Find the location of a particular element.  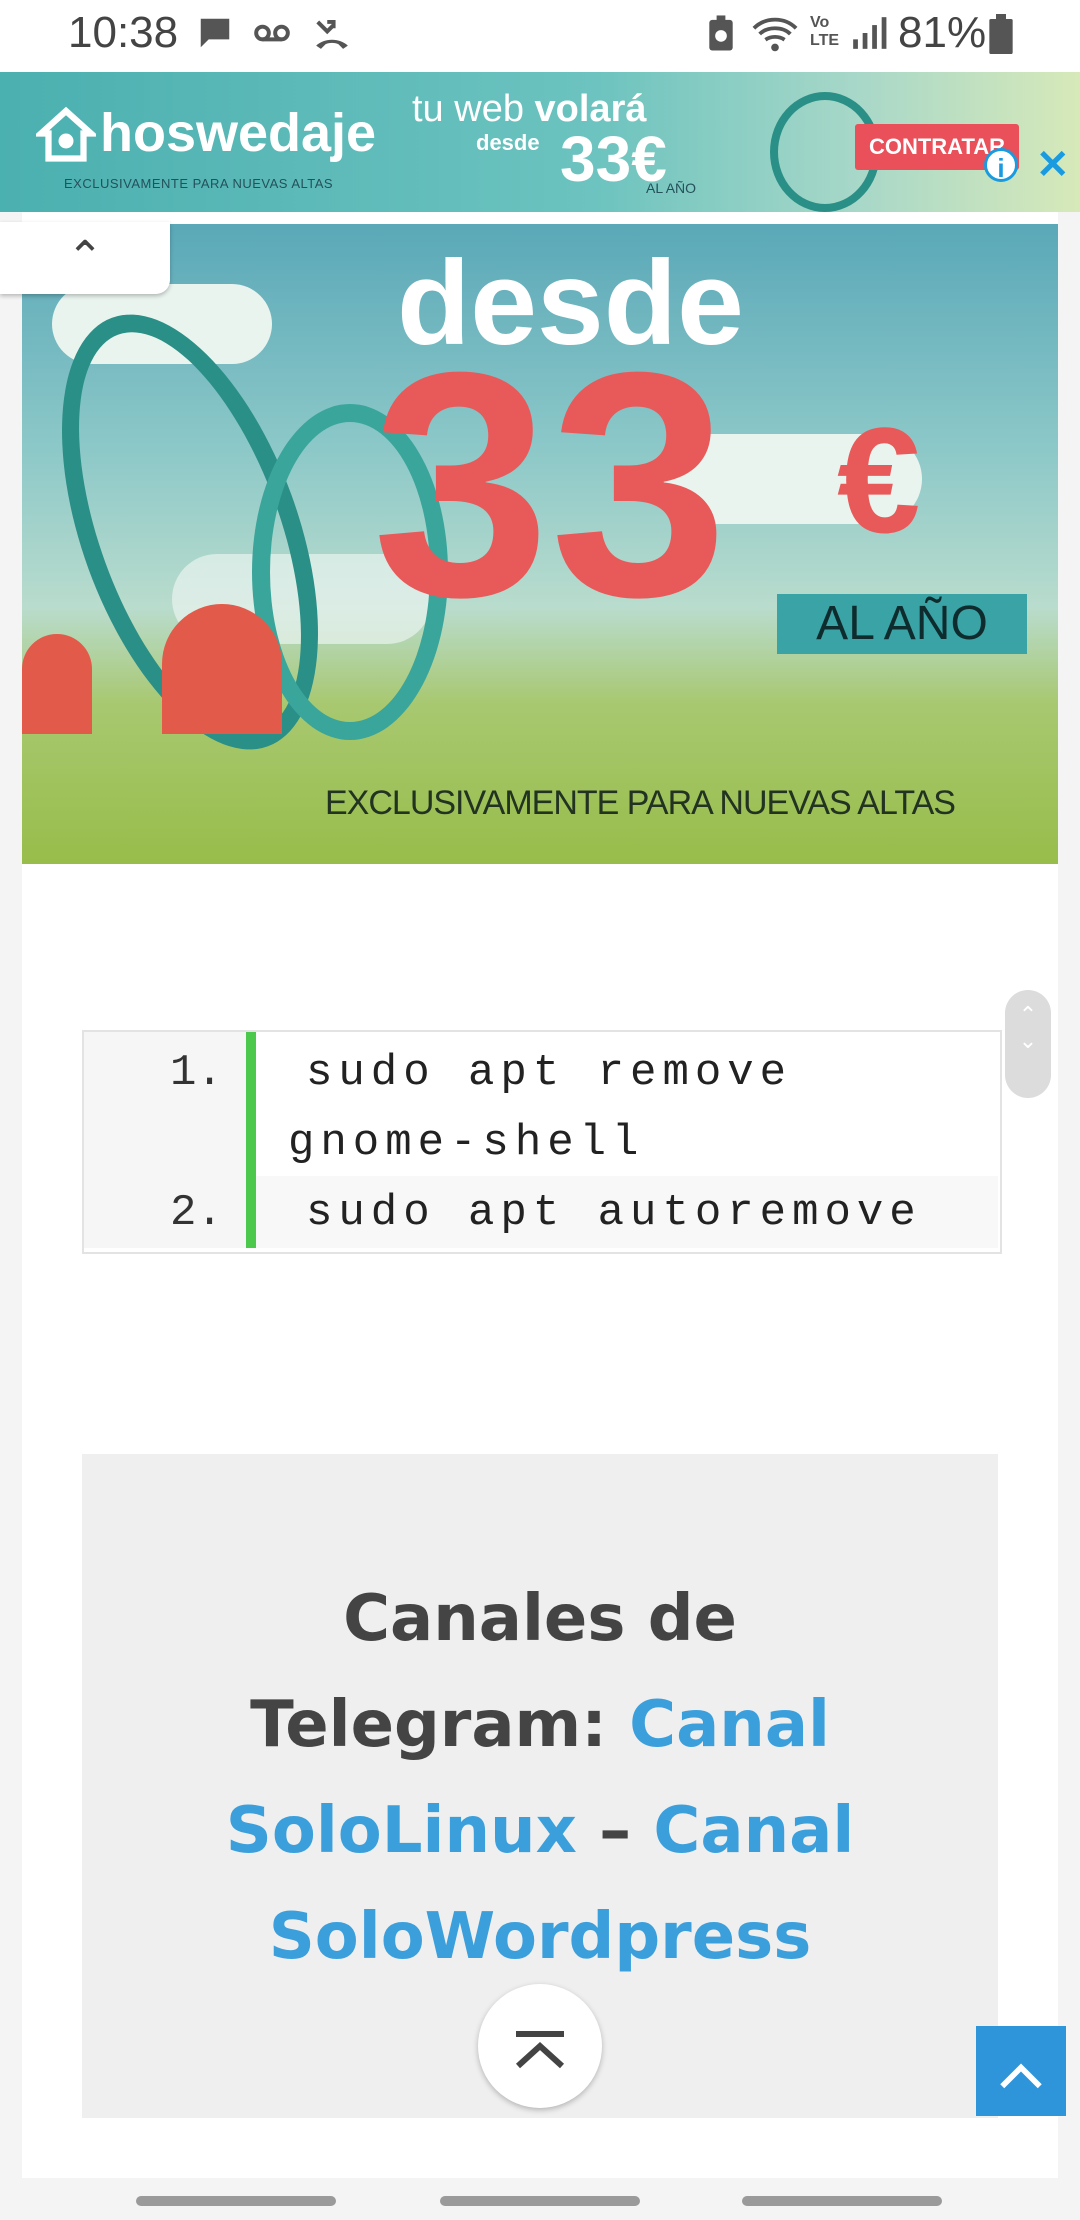

ad-desde: desde is located at coordinates (508, 142).